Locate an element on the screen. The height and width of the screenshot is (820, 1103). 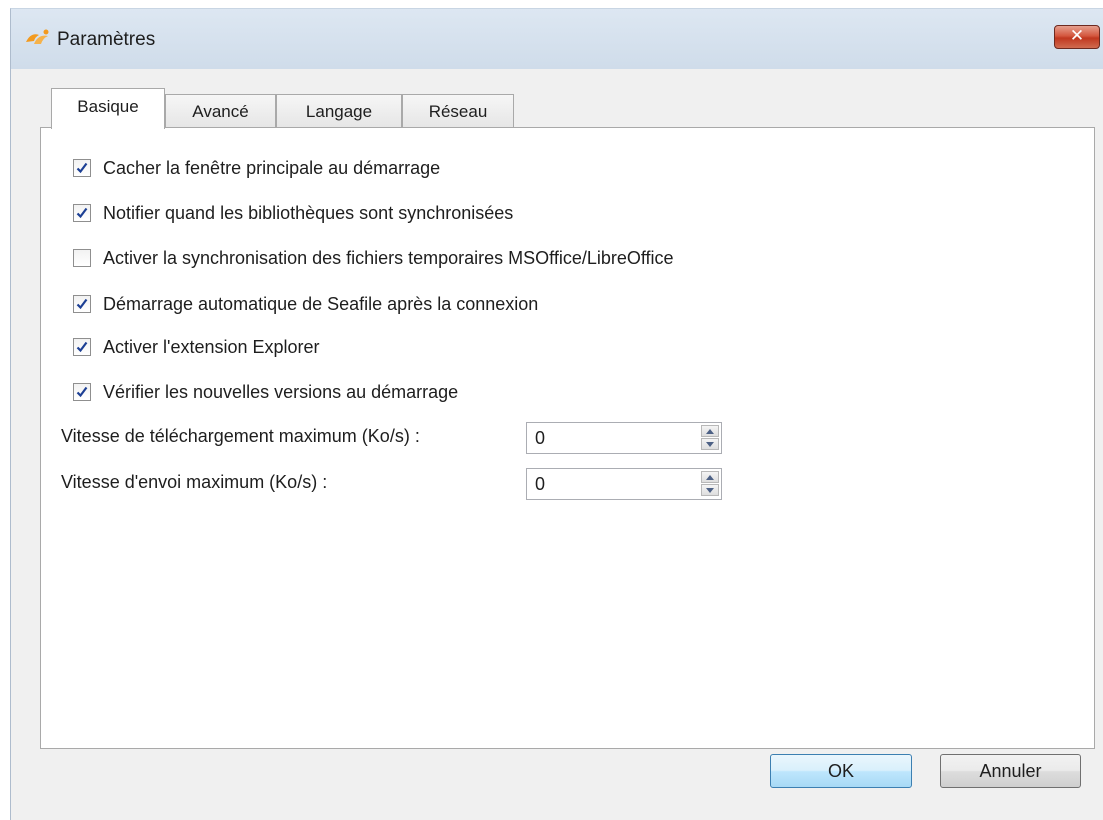
title-bar: Paramètres ✕ is located at coordinates (557, 39).